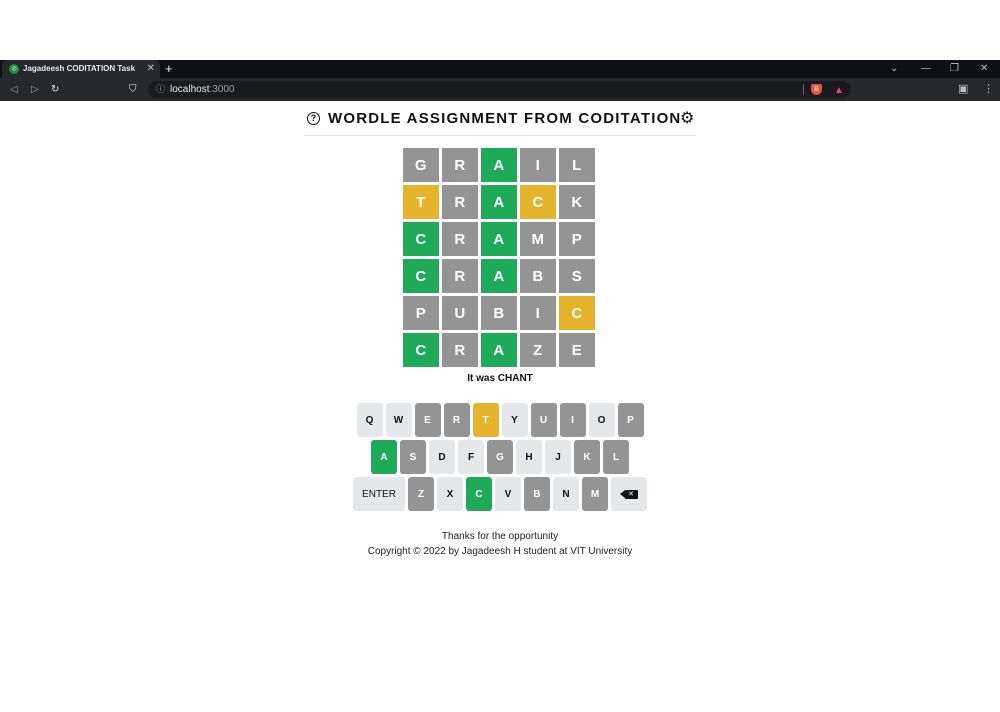  Describe the element at coordinates (55, 89) in the screenshot. I see `reload-icon: ↻` at that location.